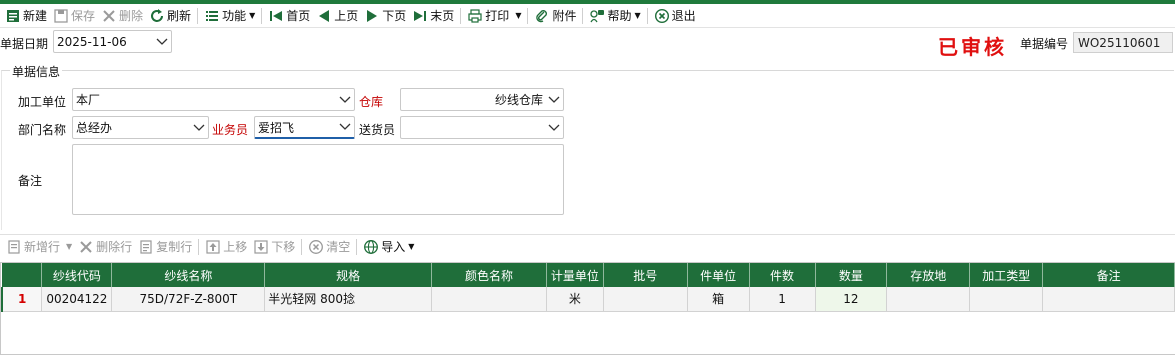 This screenshot has width=1175, height=355. What do you see at coordinates (276, 127) in the screenshot?
I see `salesman-value: 爱招飞` at bounding box center [276, 127].